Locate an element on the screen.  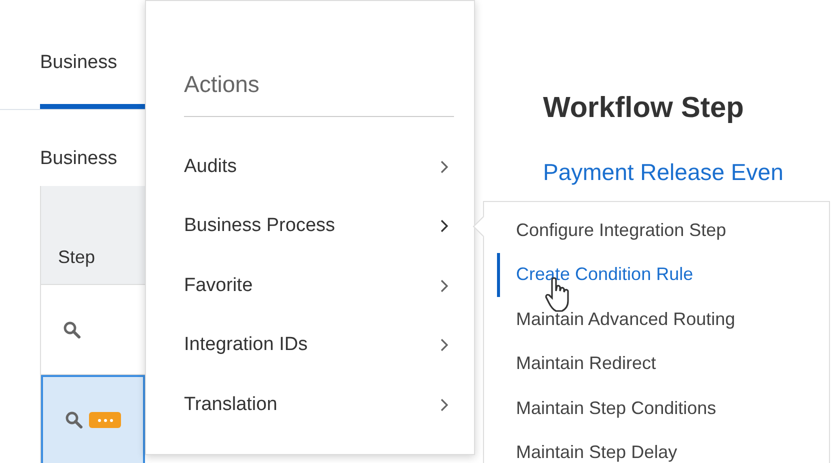
submenu-item: Maintain Step Conditions is located at coordinates (656, 408).